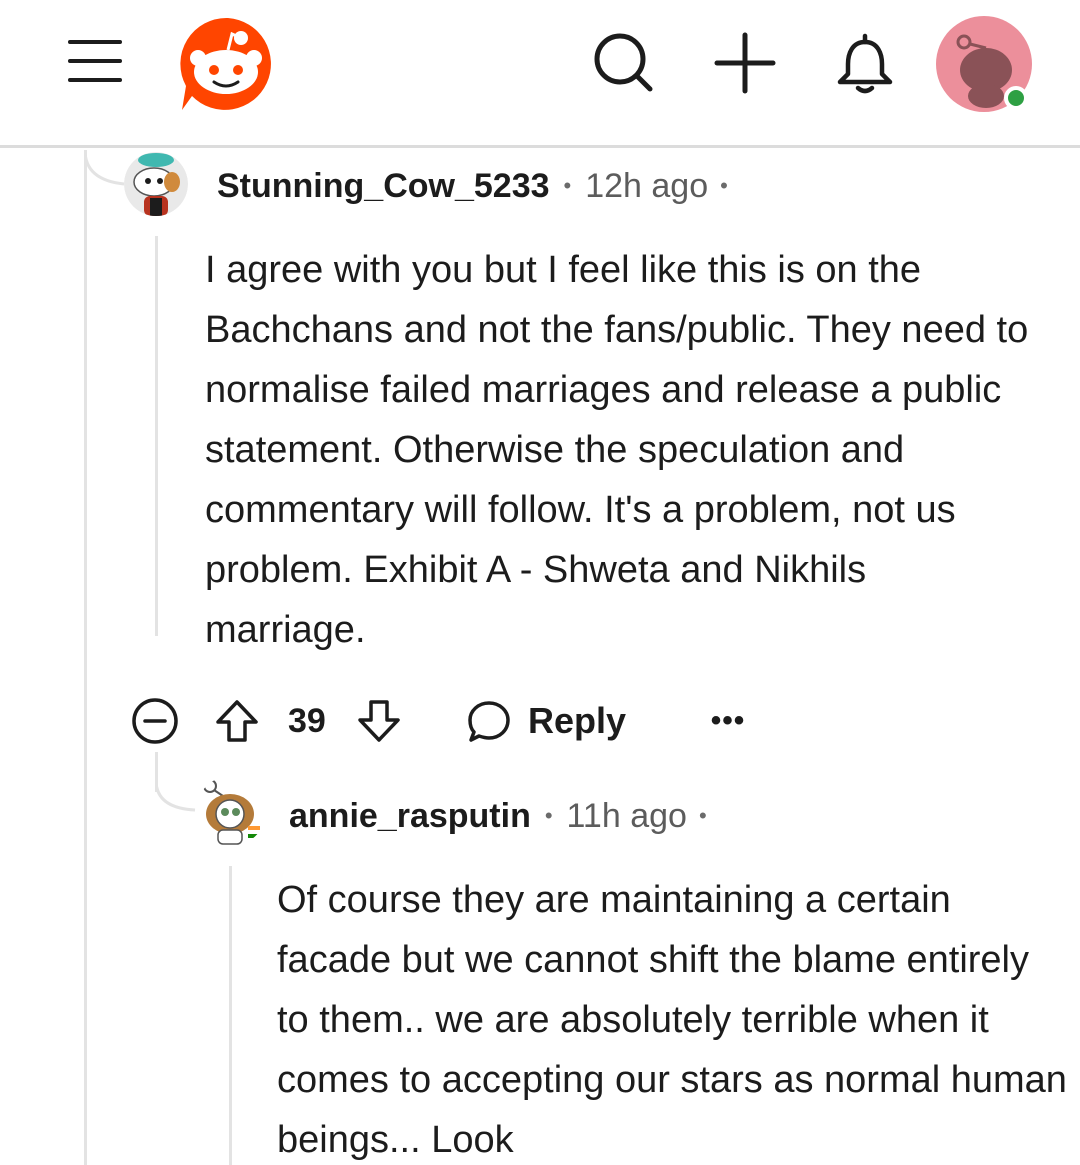  I want to click on comment-username: Stunning_Cow_5233, so click(383, 186).